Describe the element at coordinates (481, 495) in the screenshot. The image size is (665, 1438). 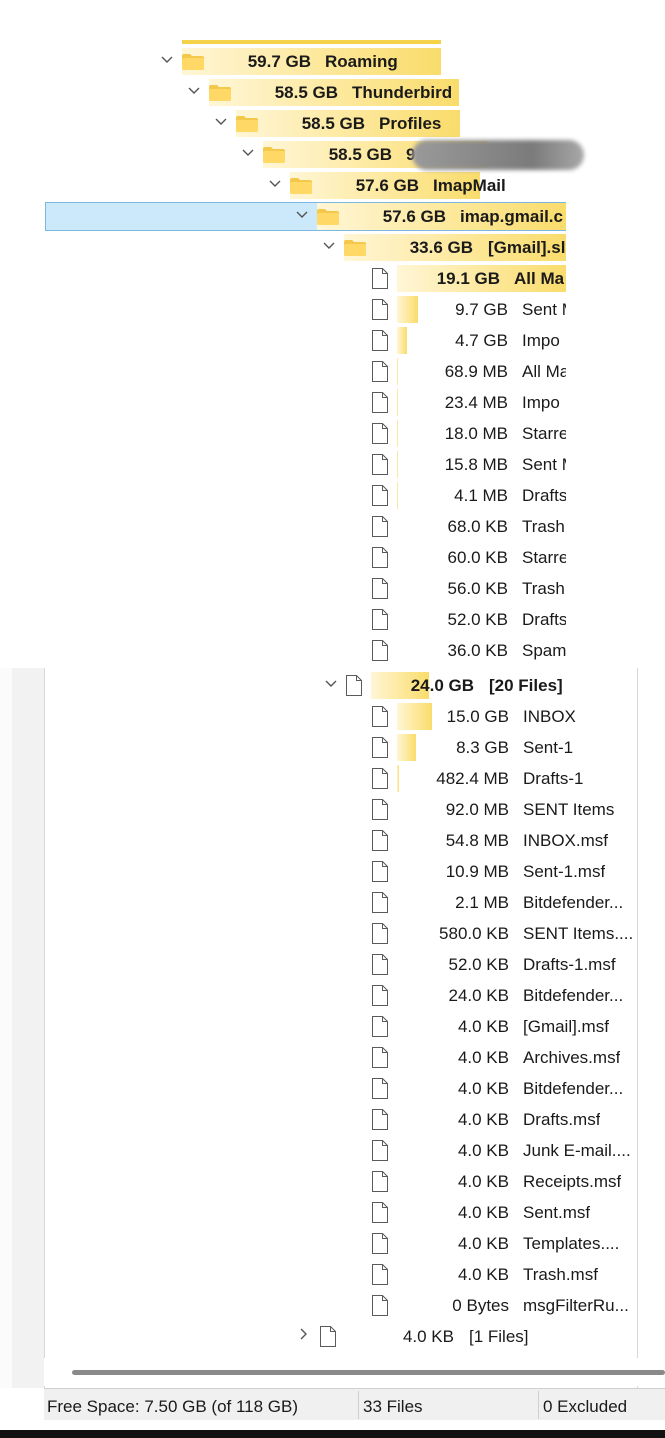
I see `item-size: 4.1 MB` at that location.